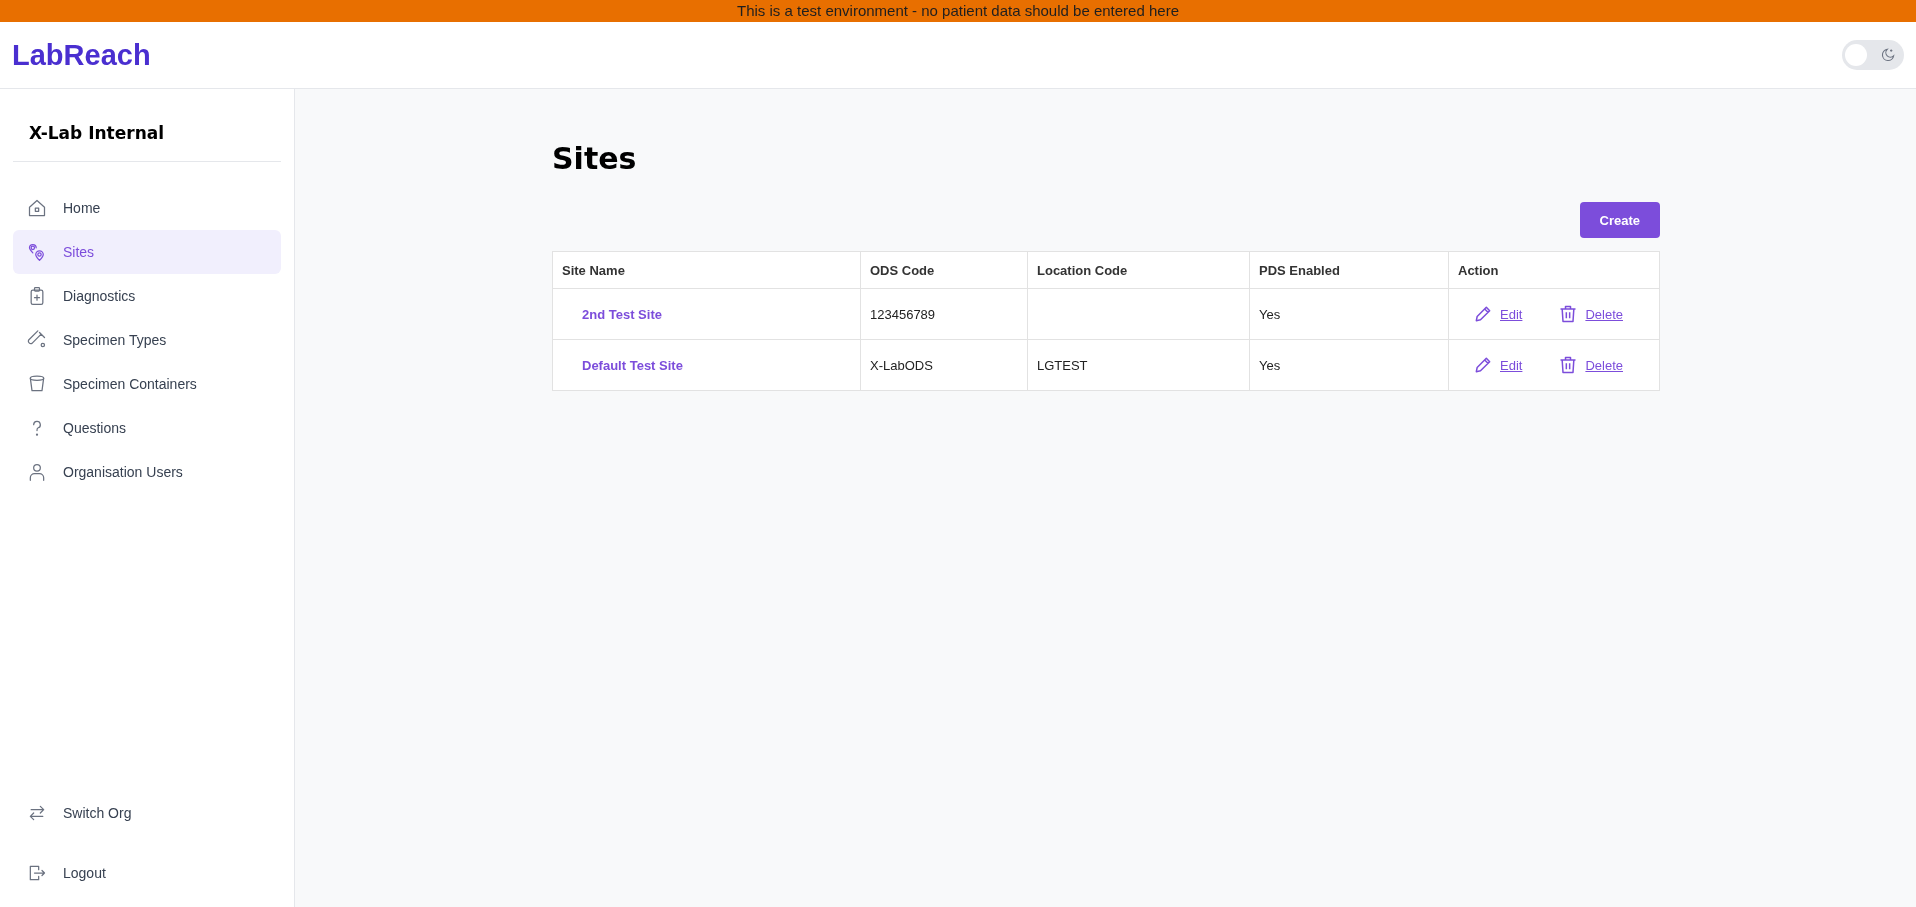 This screenshot has height=907, width=1916. What do you see at coordinates (944, 314) in the screenshot?
I see `table-cell: 123456789` at bounding box center [944, 314].